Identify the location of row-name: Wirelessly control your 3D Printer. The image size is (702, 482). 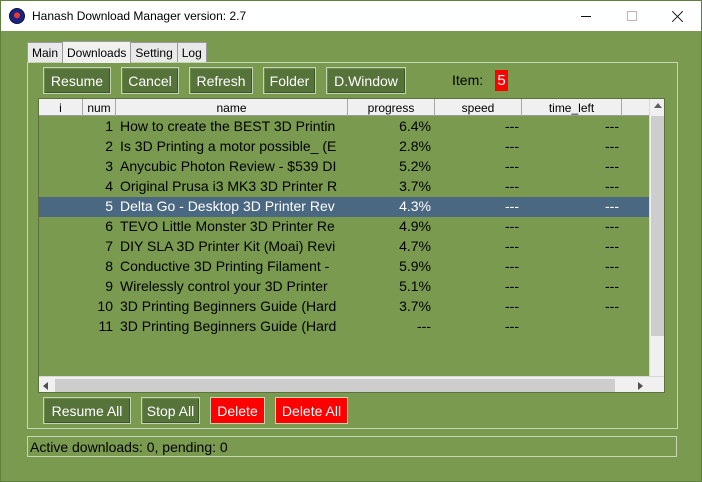
(224, 286).